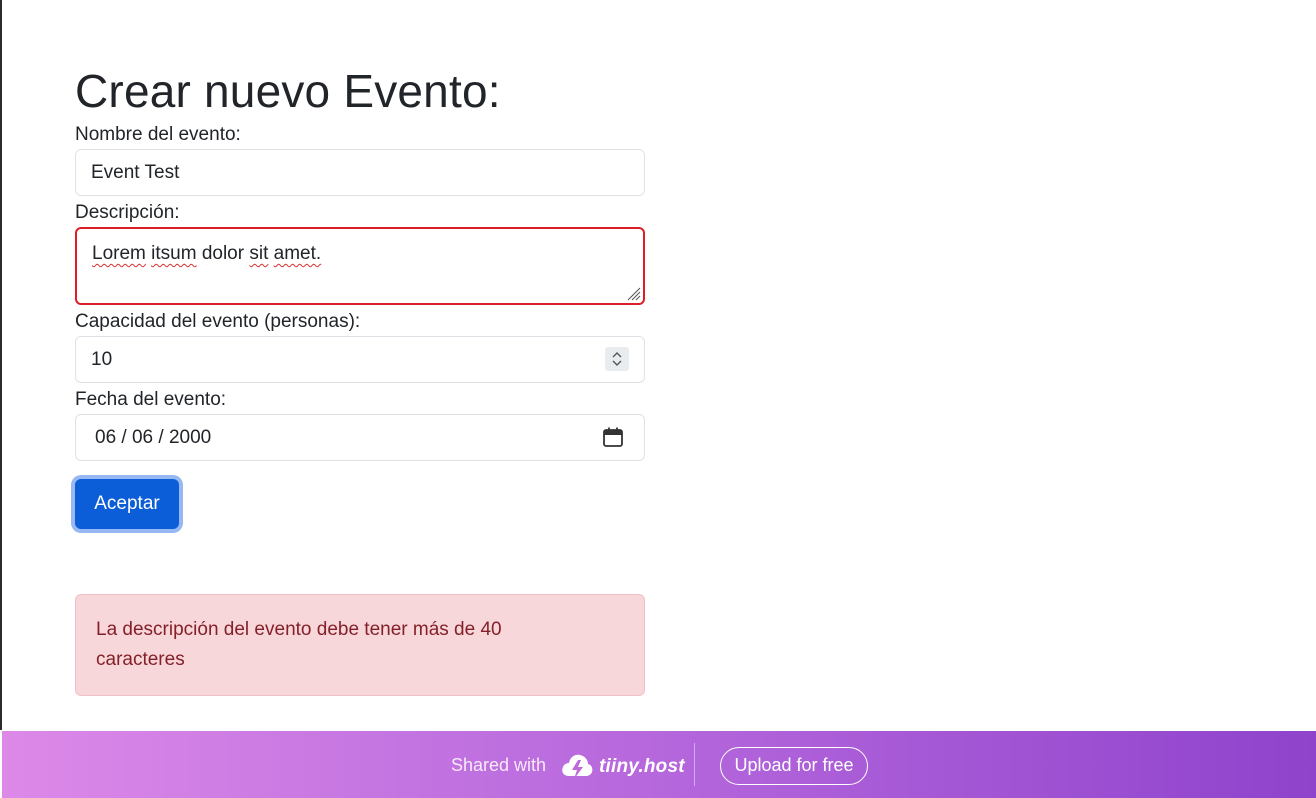  Describe the element at coordinates (119, 253) in the screenshot. I see `description-word: Lorem` at that location.